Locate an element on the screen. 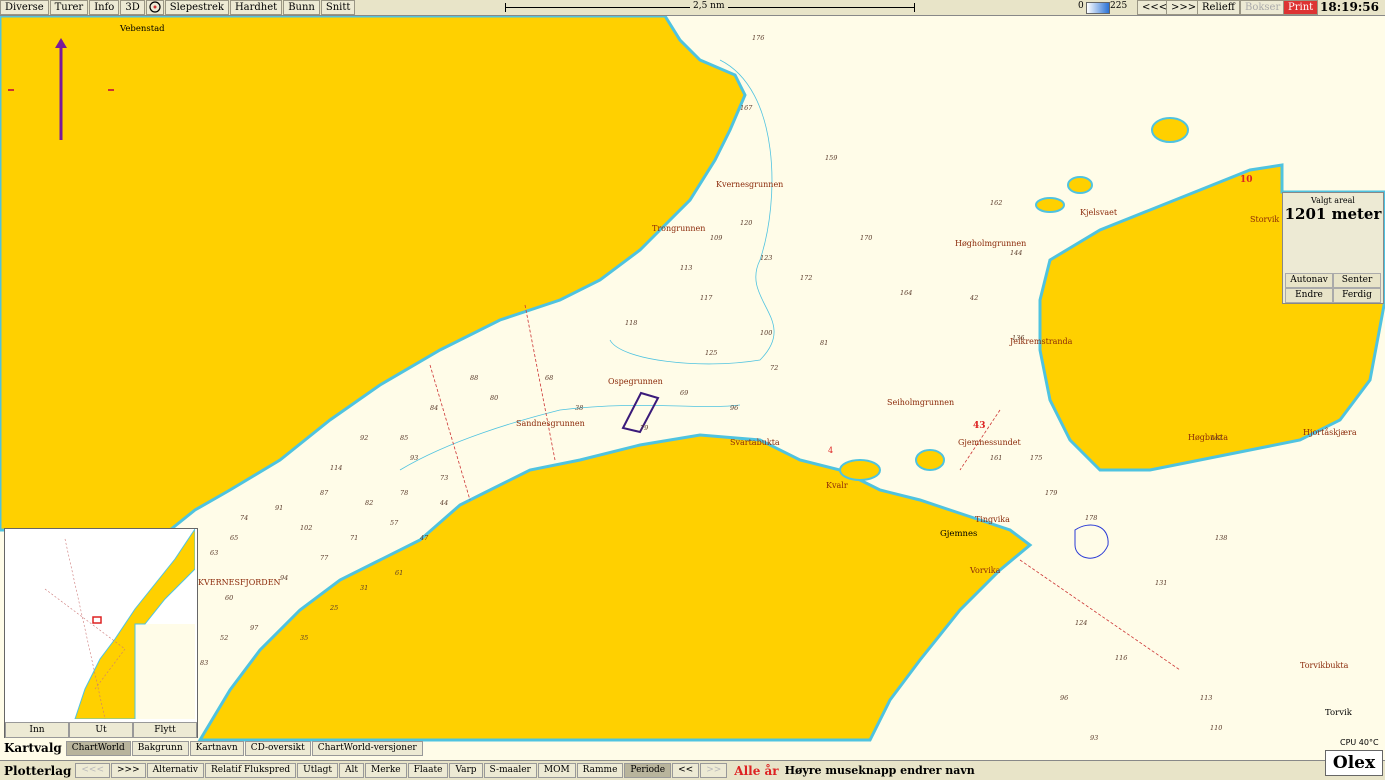 This screenshot has width=1385, height=780. kartvalg-cd-oversikt: CD-oversikt is located at coordinates (277, 748).